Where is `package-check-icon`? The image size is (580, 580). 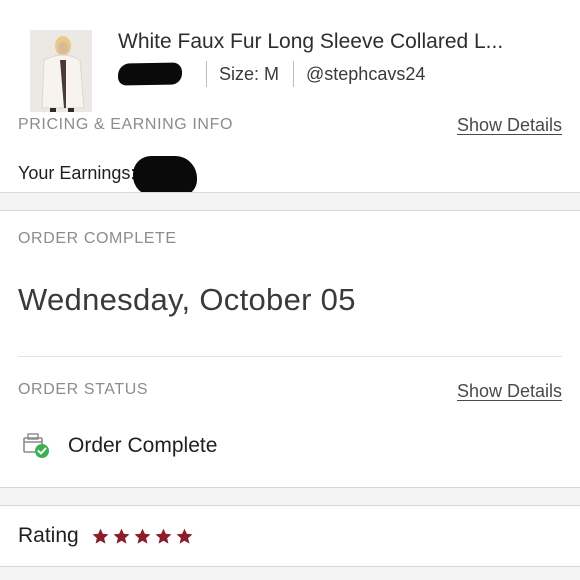
package-check-icon is located at coordinates (36, 445).